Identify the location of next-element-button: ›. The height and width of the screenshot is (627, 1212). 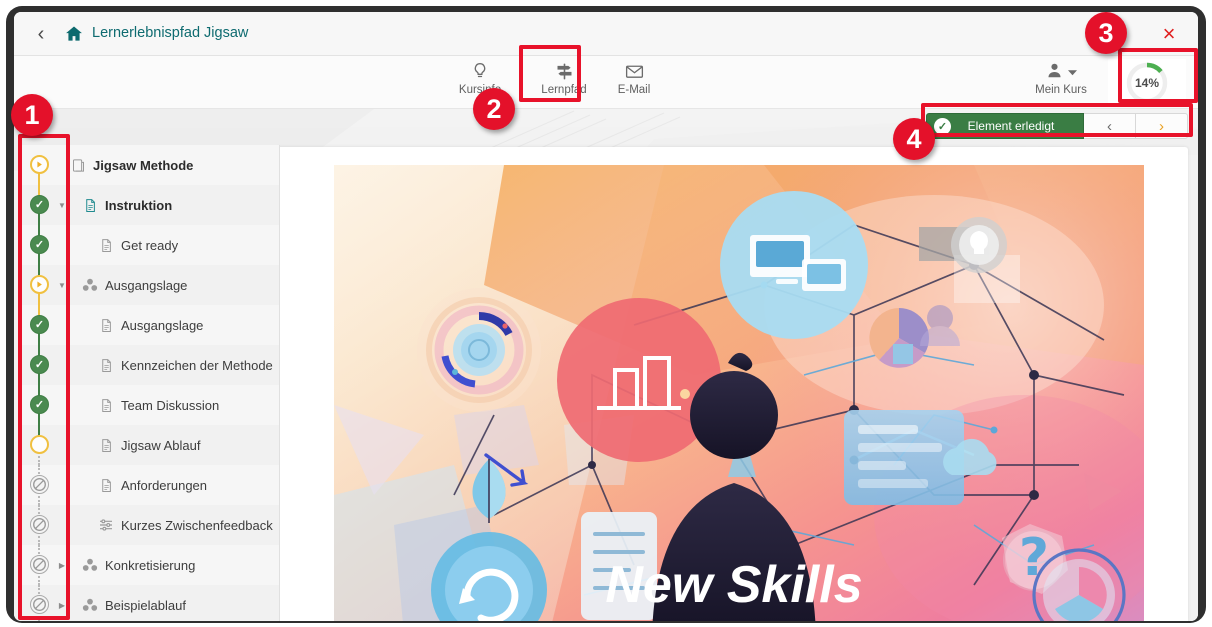
(1162, 126).